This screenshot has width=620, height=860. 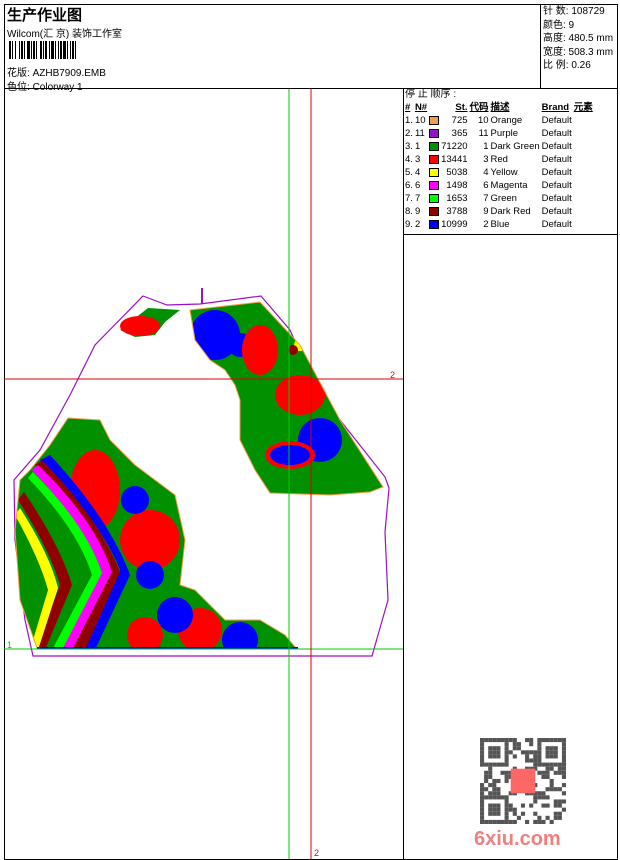 What do you see at coordinates (417, 224) in the screenshot?
I see `needle-number: 2` at bounding box center [417, 224].